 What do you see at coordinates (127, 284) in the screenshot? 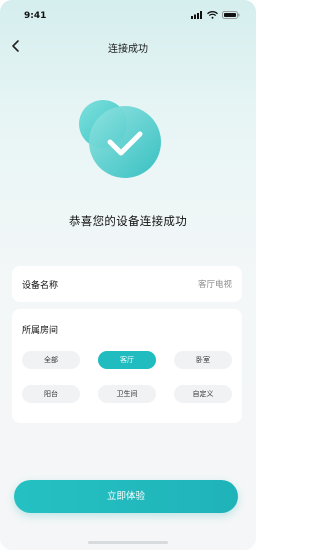
I see `device-name-card: 设备名称 客厅电视` at bounding box center [127, 284].